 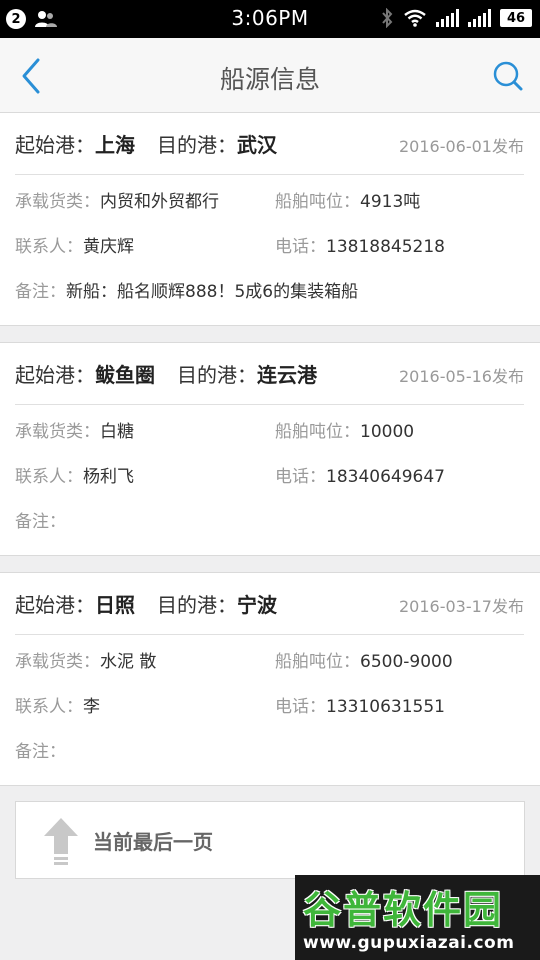 I want to click on contact-field: 联系人：李, so click(x=57, y=704).